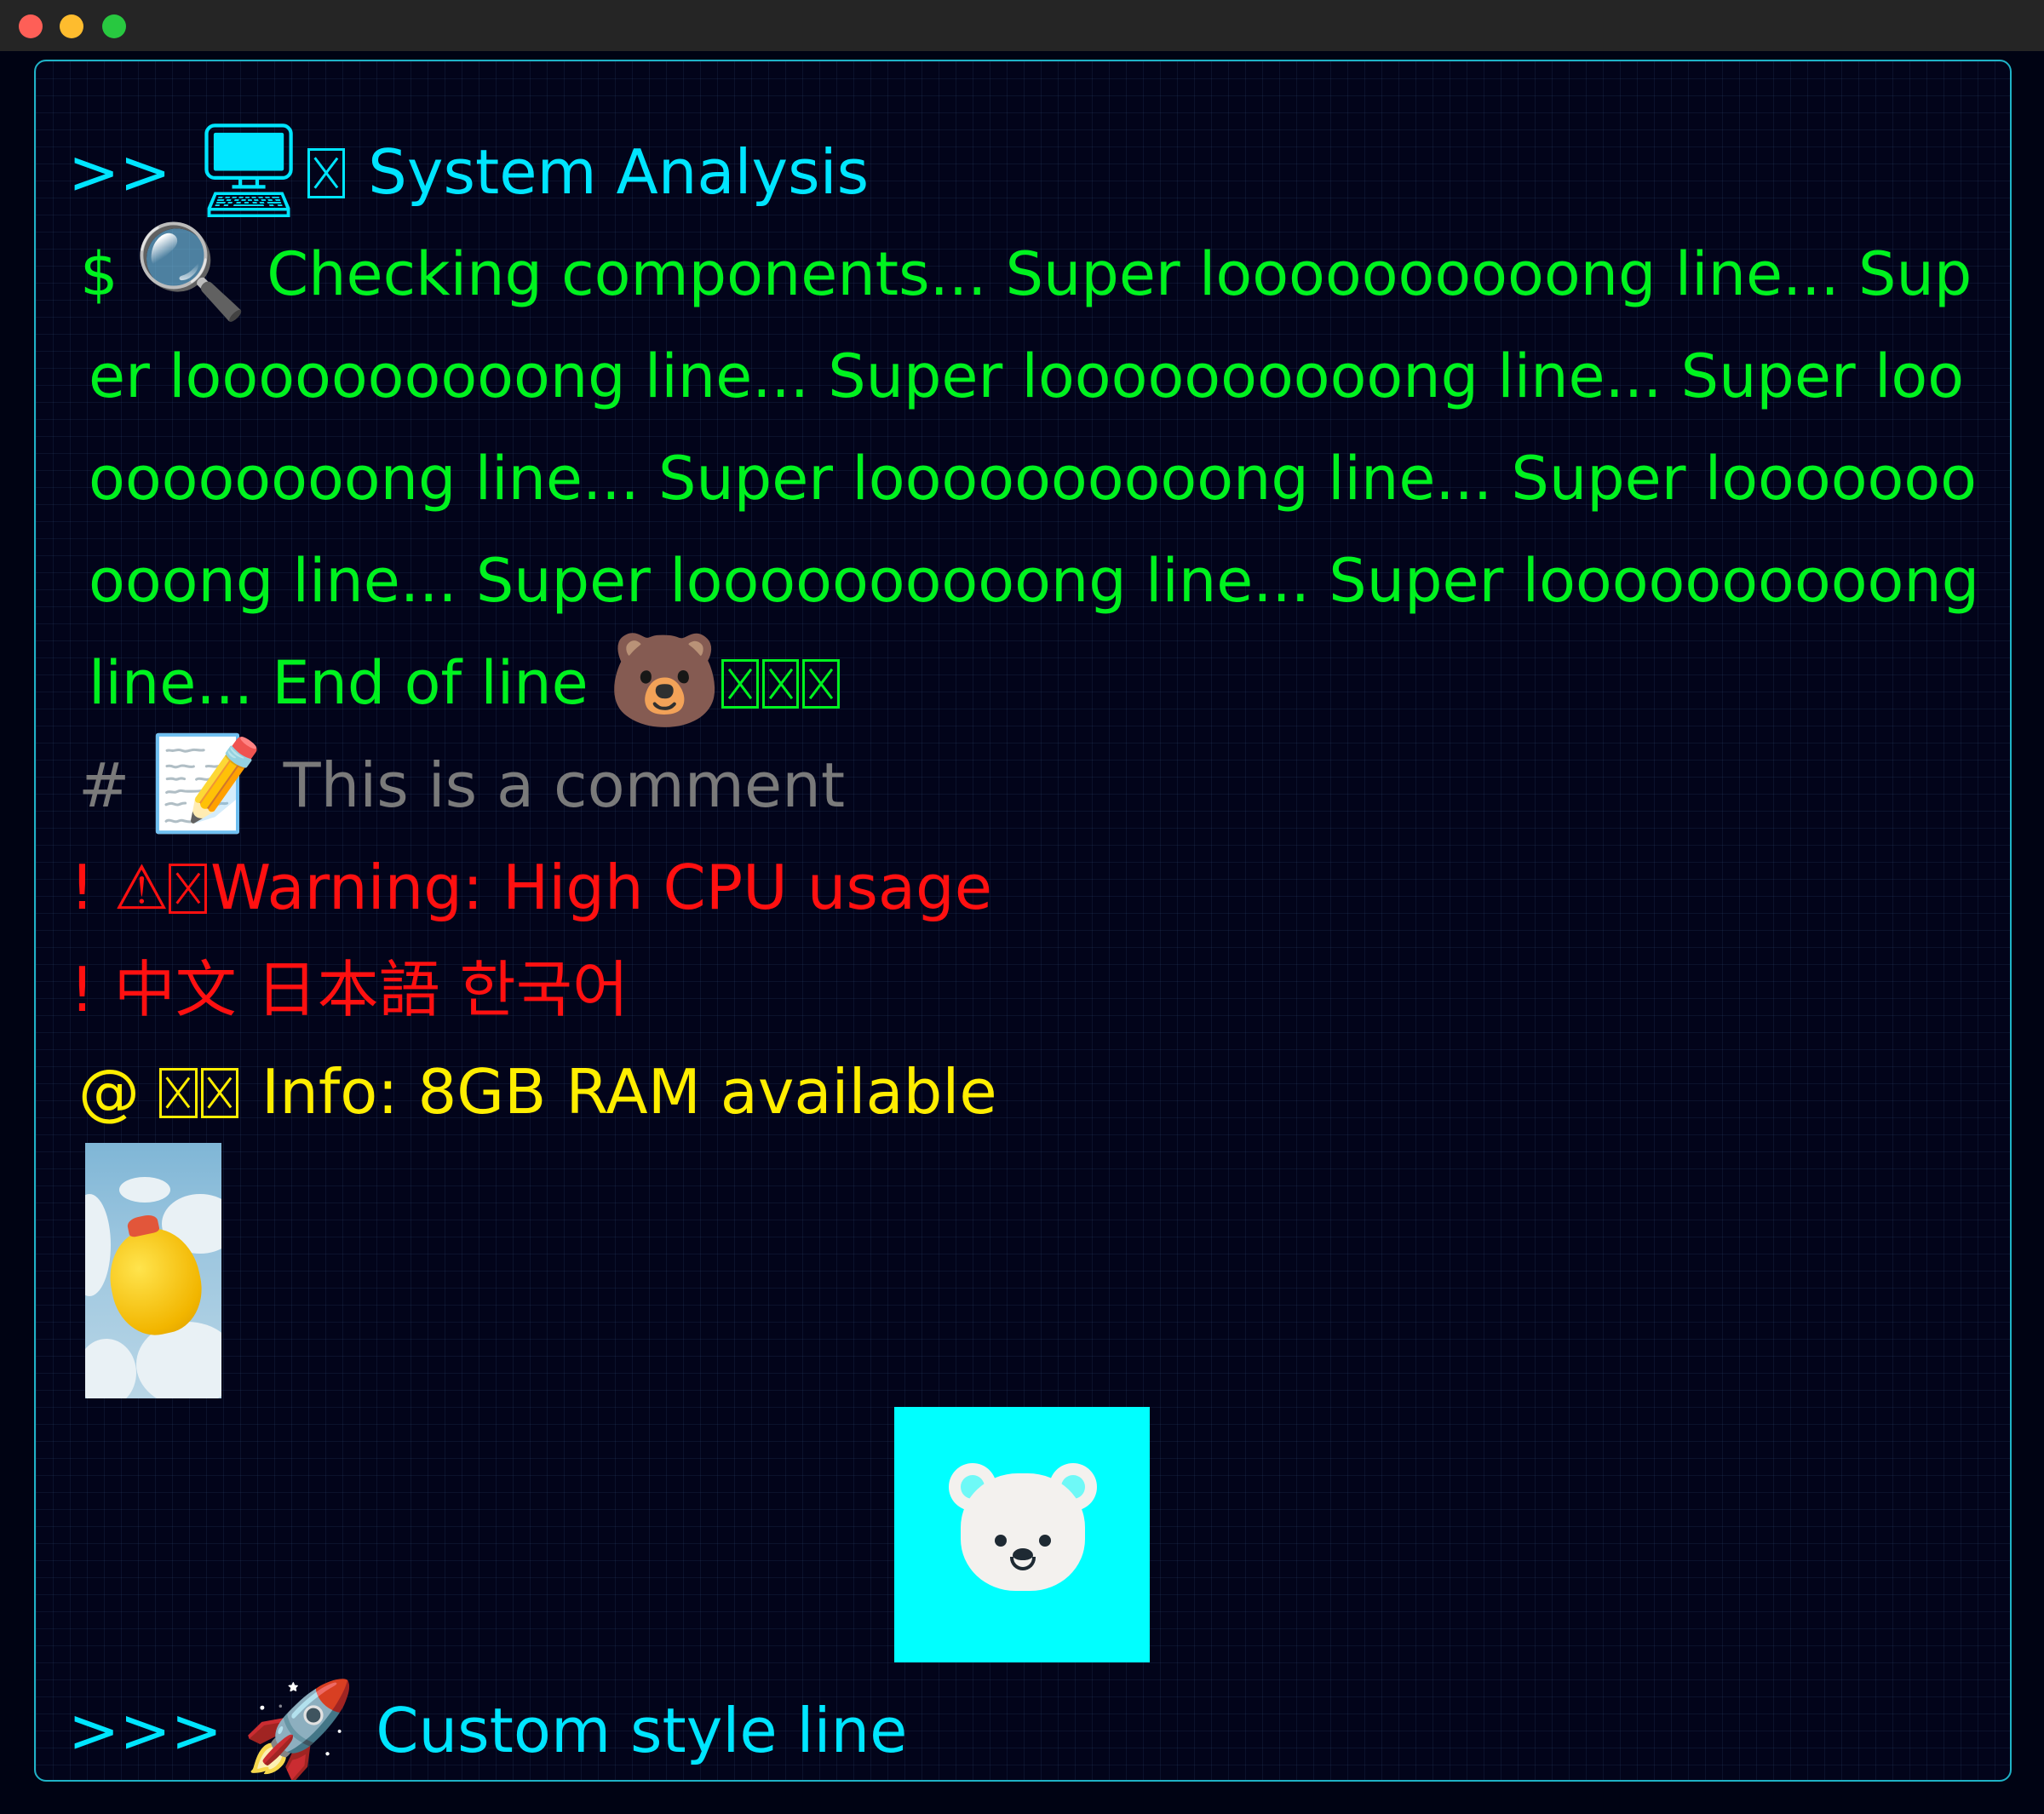 This screenshot has height=1814, width=2044. I want to click on comment-prompt: #, so click(104, 785).